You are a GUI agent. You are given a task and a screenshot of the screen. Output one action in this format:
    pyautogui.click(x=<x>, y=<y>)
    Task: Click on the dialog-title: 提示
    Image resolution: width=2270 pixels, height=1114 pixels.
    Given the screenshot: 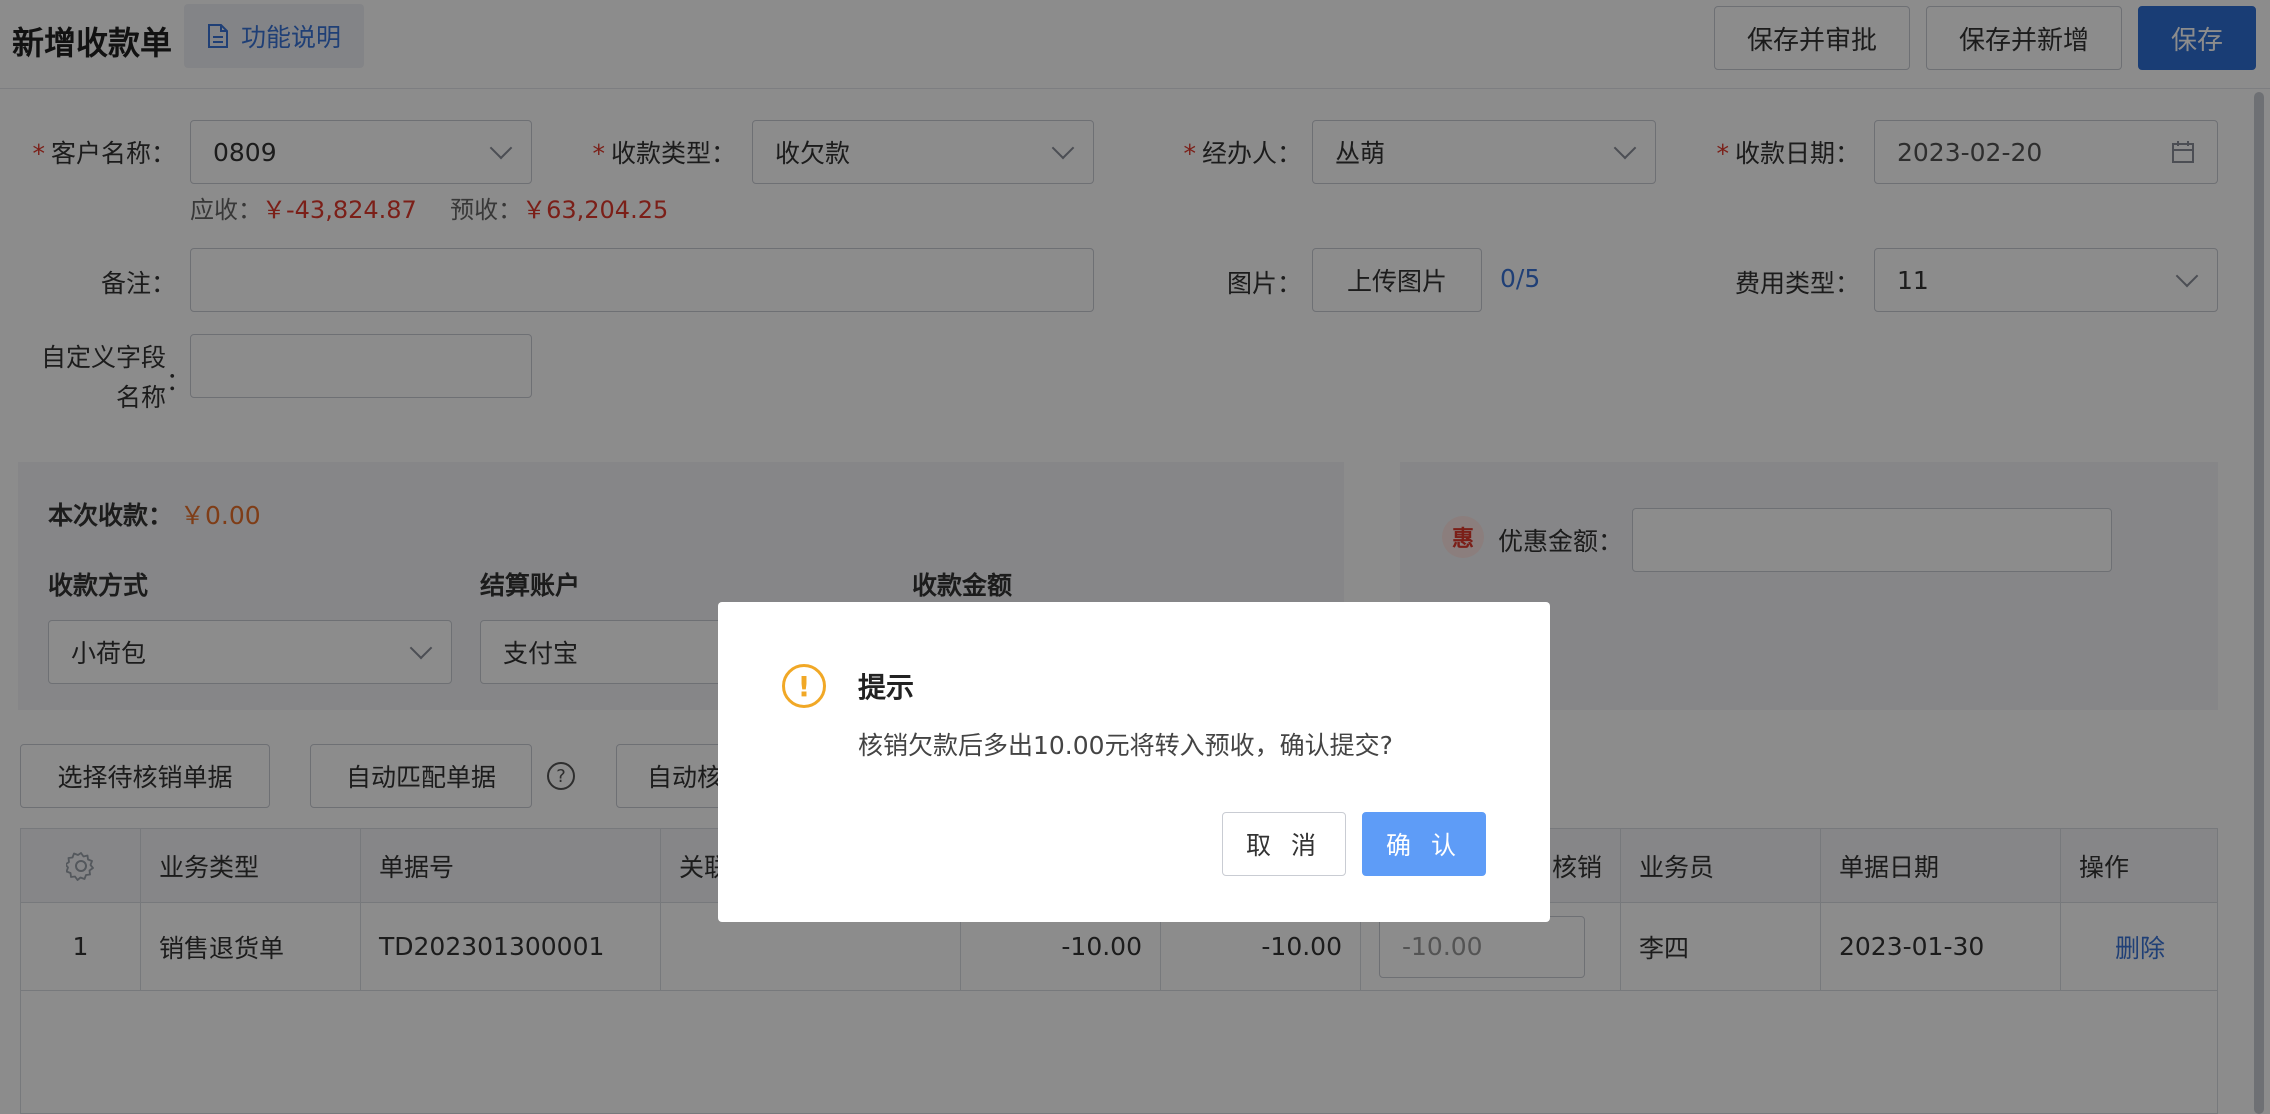 What is the action you would take?
    pyautogui.click(x=886, y=687)
    